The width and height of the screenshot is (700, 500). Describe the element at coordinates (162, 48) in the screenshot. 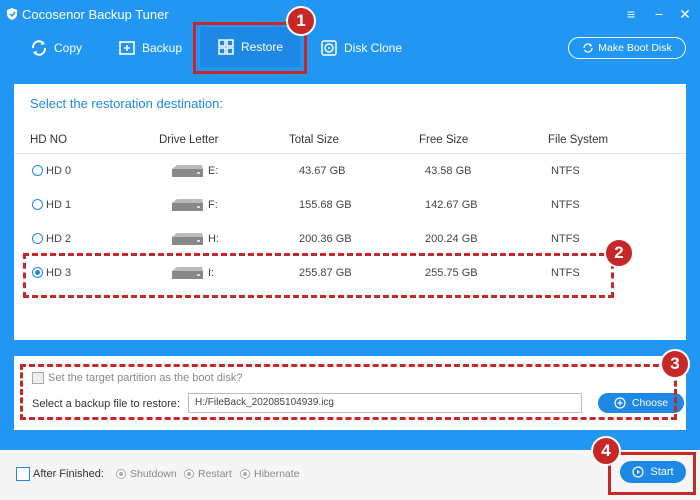

I see `backup-label: Backup` at that location.